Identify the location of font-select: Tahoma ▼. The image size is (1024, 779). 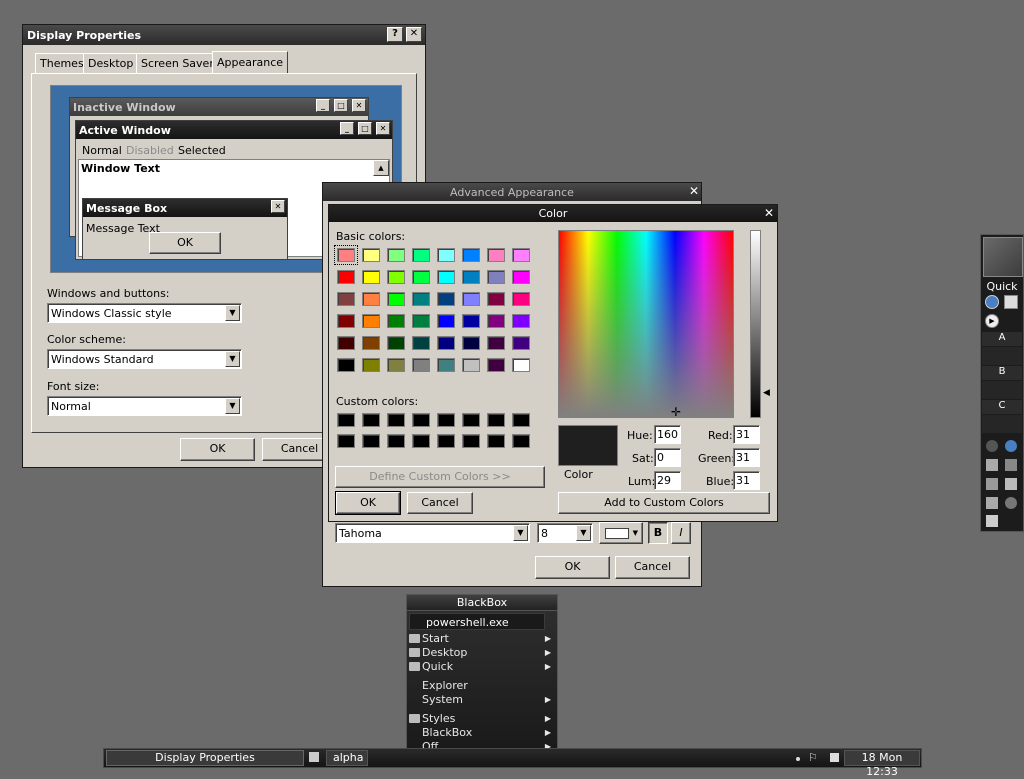
(432, 533).